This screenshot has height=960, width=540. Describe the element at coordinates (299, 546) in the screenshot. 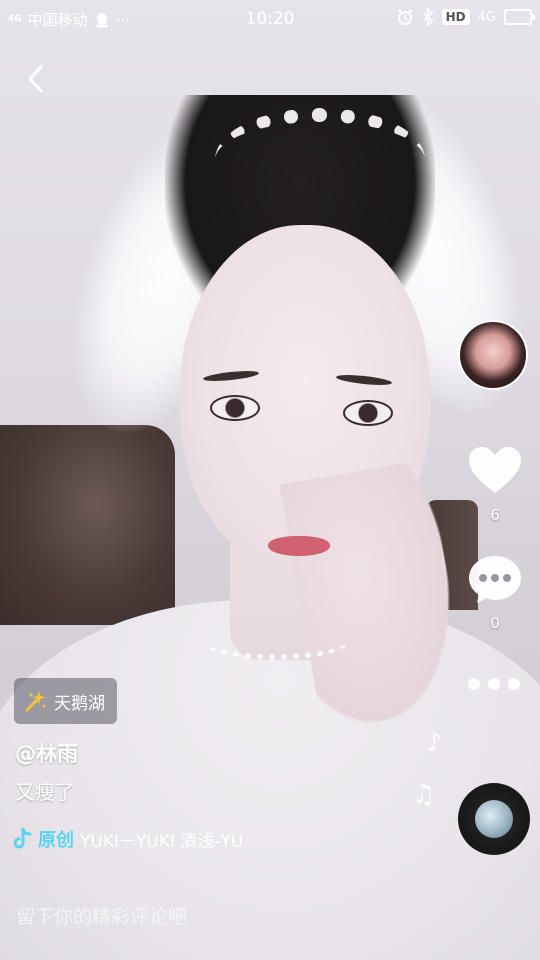

I see `lips` at that location.